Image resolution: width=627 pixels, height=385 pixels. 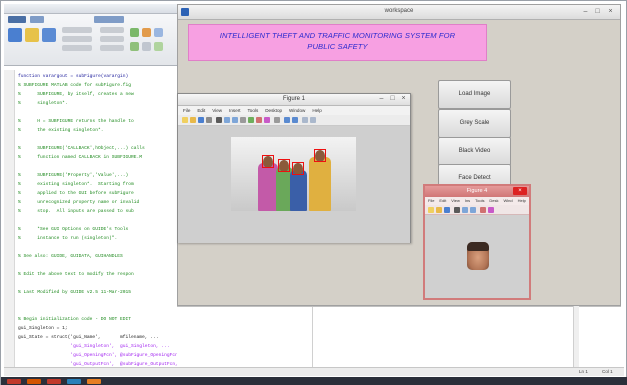 I want to click on pane-divider, so click(x=312, y=341).